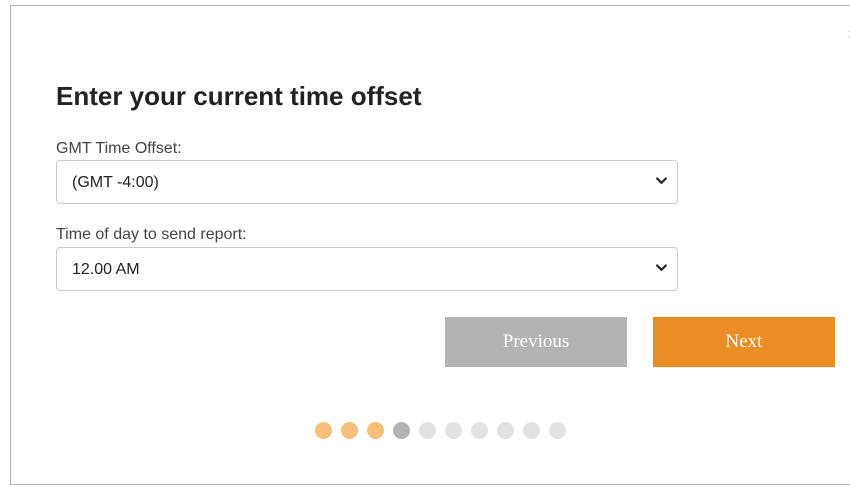  What do you see at coordinates (367, 182) in the screenshot?
I see `gmt-offset-select: (GMT -4:00)` at bounding box center [367, 182].